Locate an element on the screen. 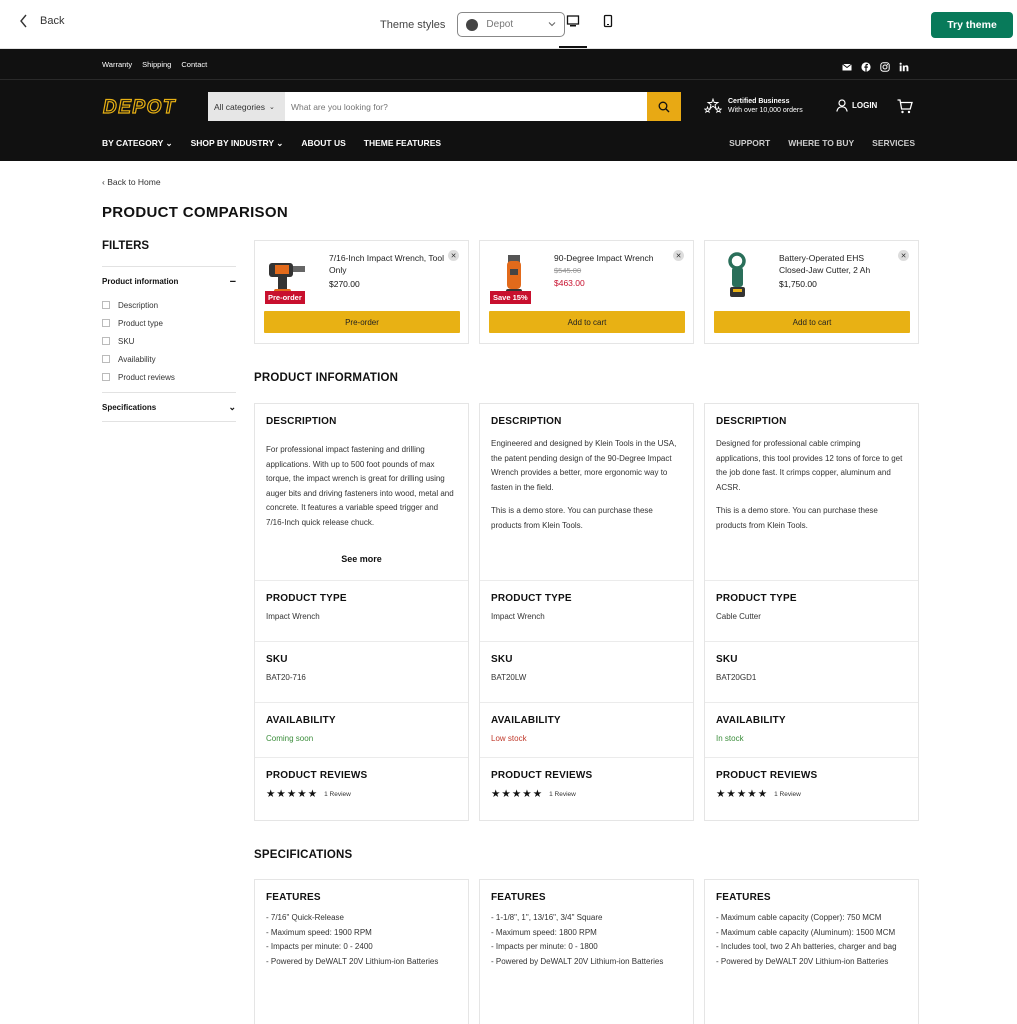  product-type-cell: PRODUCT TYPE Impact Wrench is located at coordinates (586, 611).